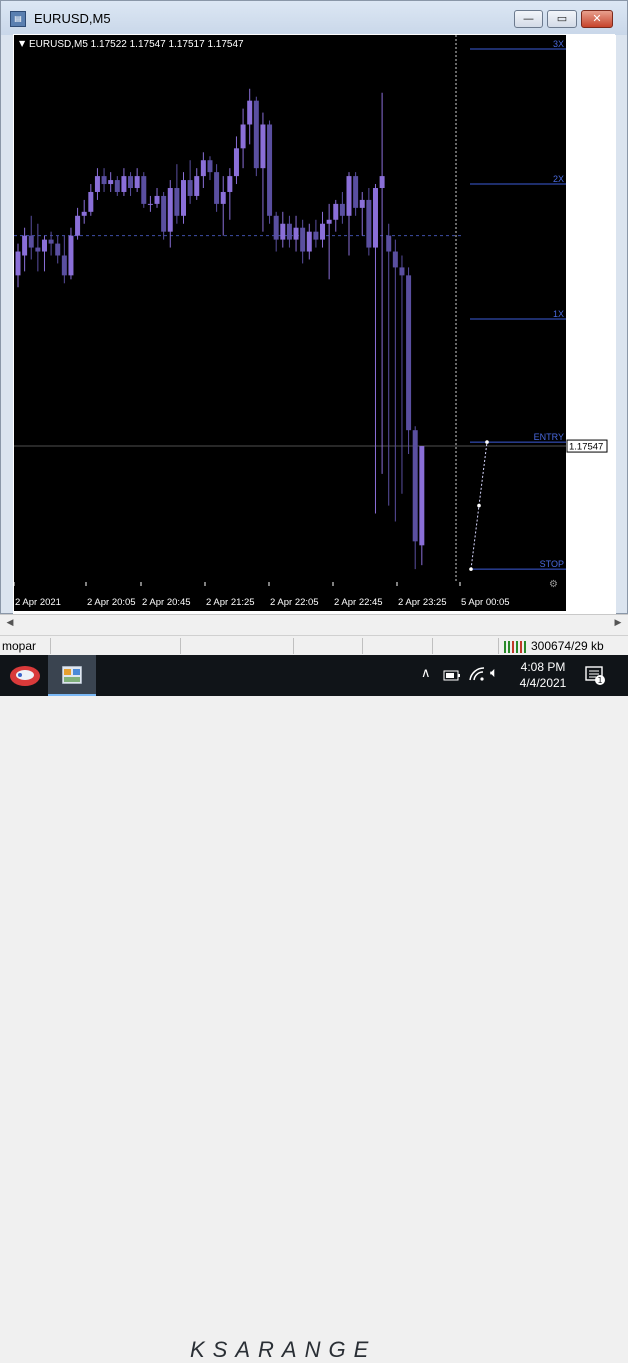 The width and height of the screenshot is (628, 1363). Describe the element at coordinates (588, 177) in the screenshot. I see `price-axis-label: 1.17615` at that location.